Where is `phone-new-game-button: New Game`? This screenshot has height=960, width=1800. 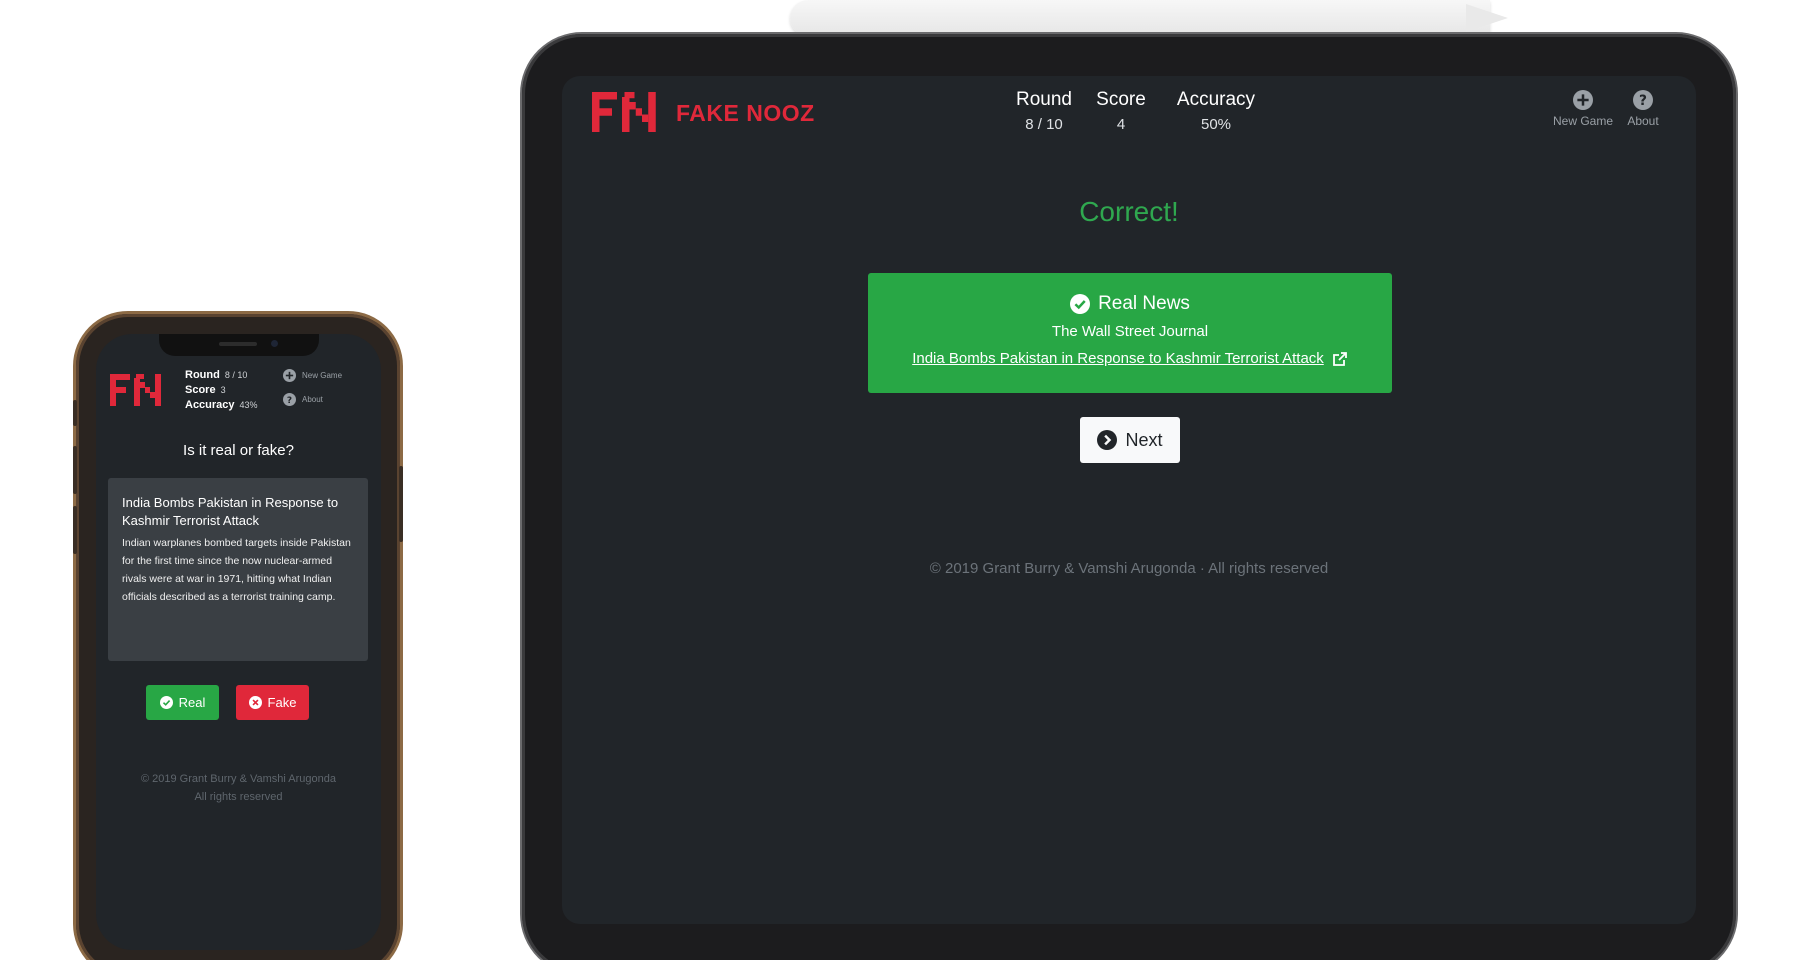
phone-new-game-button: New Game is located at coordinates (312, 375).